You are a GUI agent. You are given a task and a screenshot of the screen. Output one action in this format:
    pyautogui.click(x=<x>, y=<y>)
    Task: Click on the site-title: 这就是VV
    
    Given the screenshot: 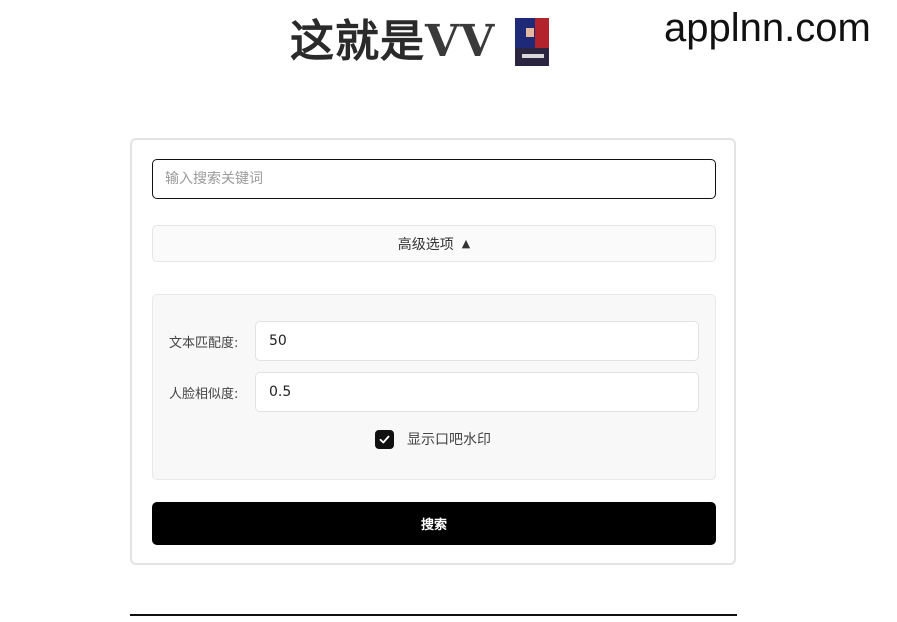 What is the action you would take?
    pyautogui.click(x=392, y=42)
    